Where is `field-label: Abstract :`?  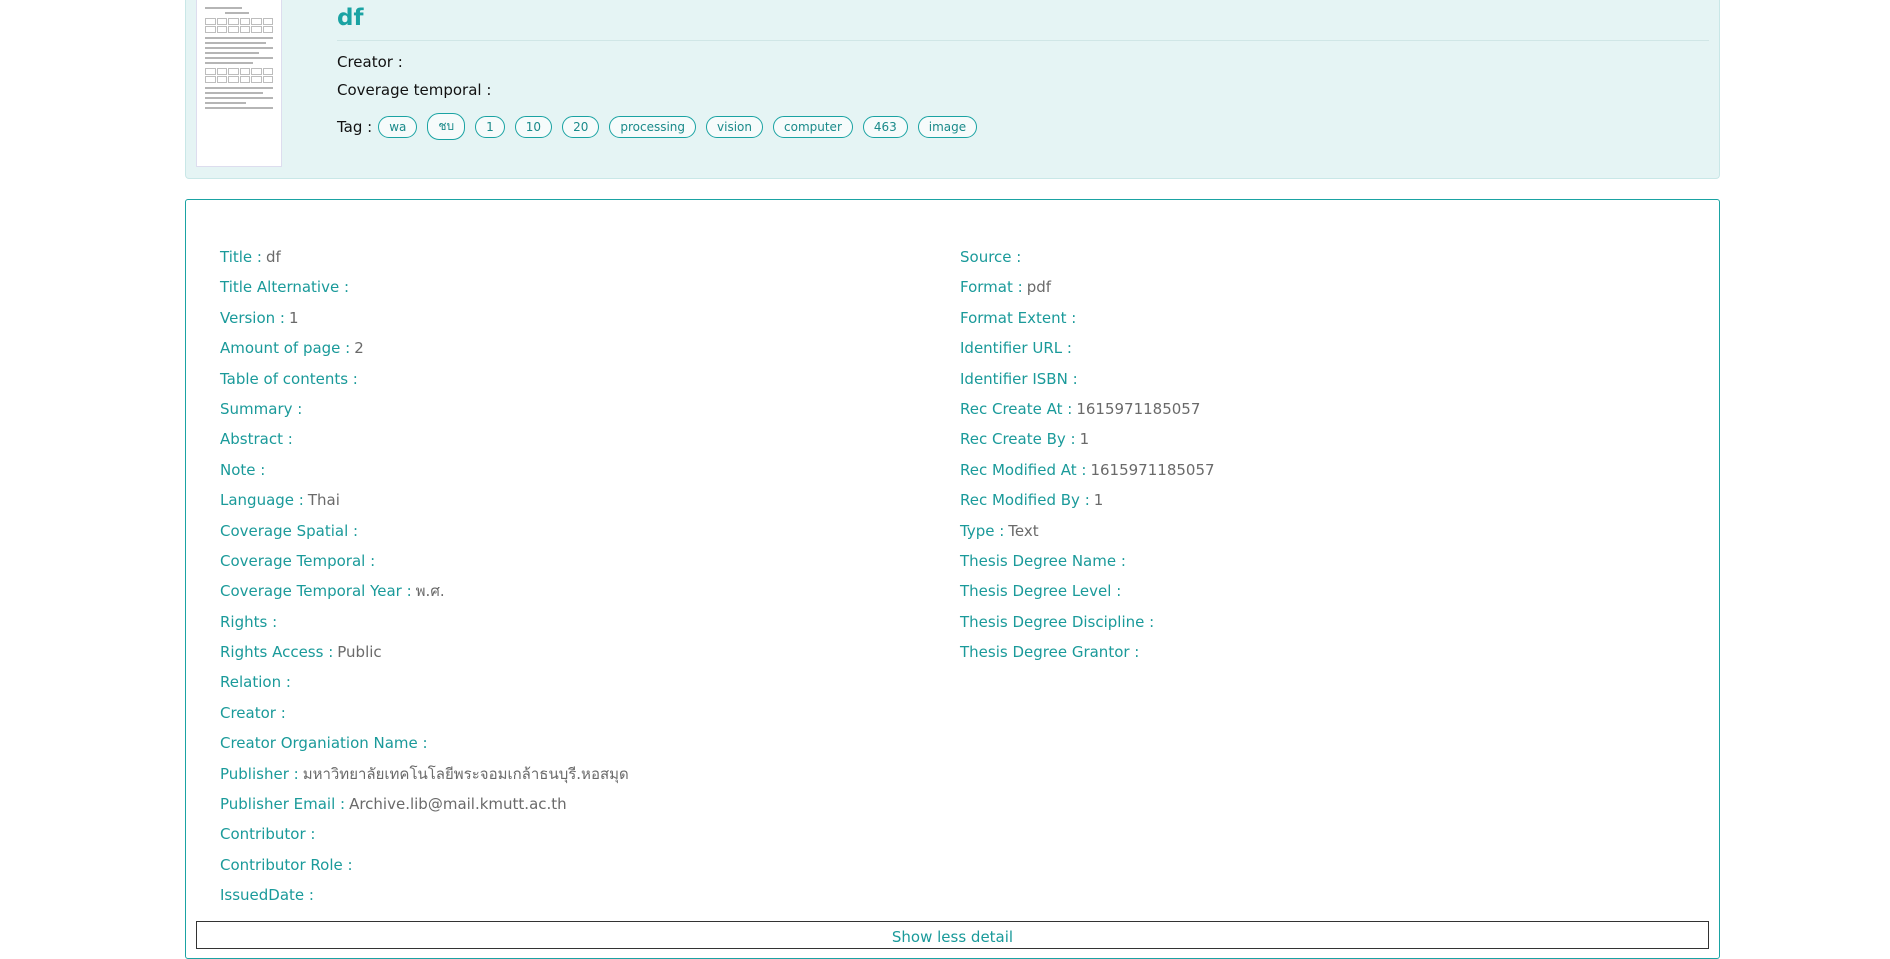 field-label: Abstract : is located at coordinates (256, 439).